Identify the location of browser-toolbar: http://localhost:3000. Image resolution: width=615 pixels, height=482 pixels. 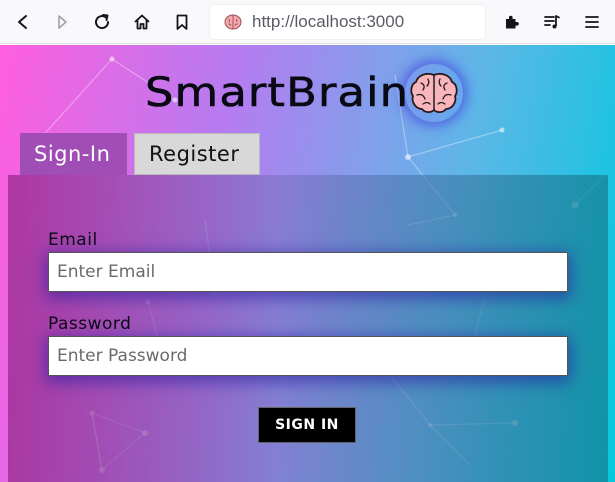
(307, 22).